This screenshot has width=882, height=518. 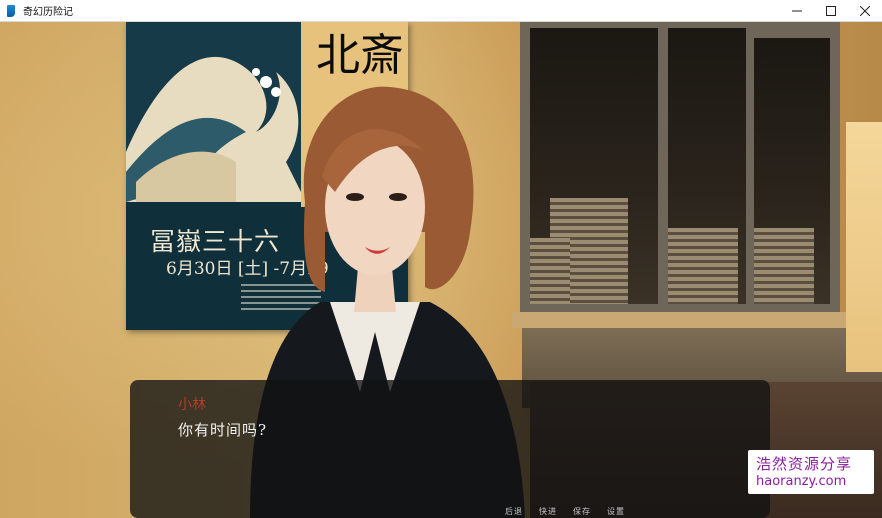 I want to click on window-pane-right, so click(x=792, y=171).